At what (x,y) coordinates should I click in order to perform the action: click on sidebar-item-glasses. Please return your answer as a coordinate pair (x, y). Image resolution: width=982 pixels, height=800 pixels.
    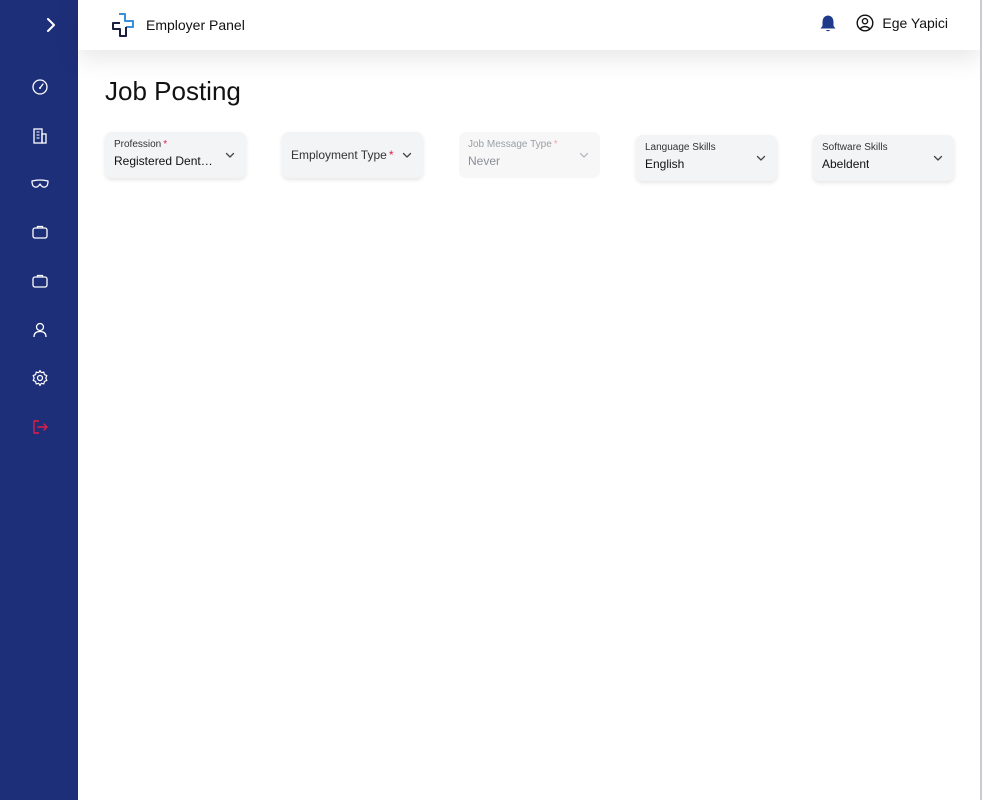
    Looking at the image, I should click on (40, 184).